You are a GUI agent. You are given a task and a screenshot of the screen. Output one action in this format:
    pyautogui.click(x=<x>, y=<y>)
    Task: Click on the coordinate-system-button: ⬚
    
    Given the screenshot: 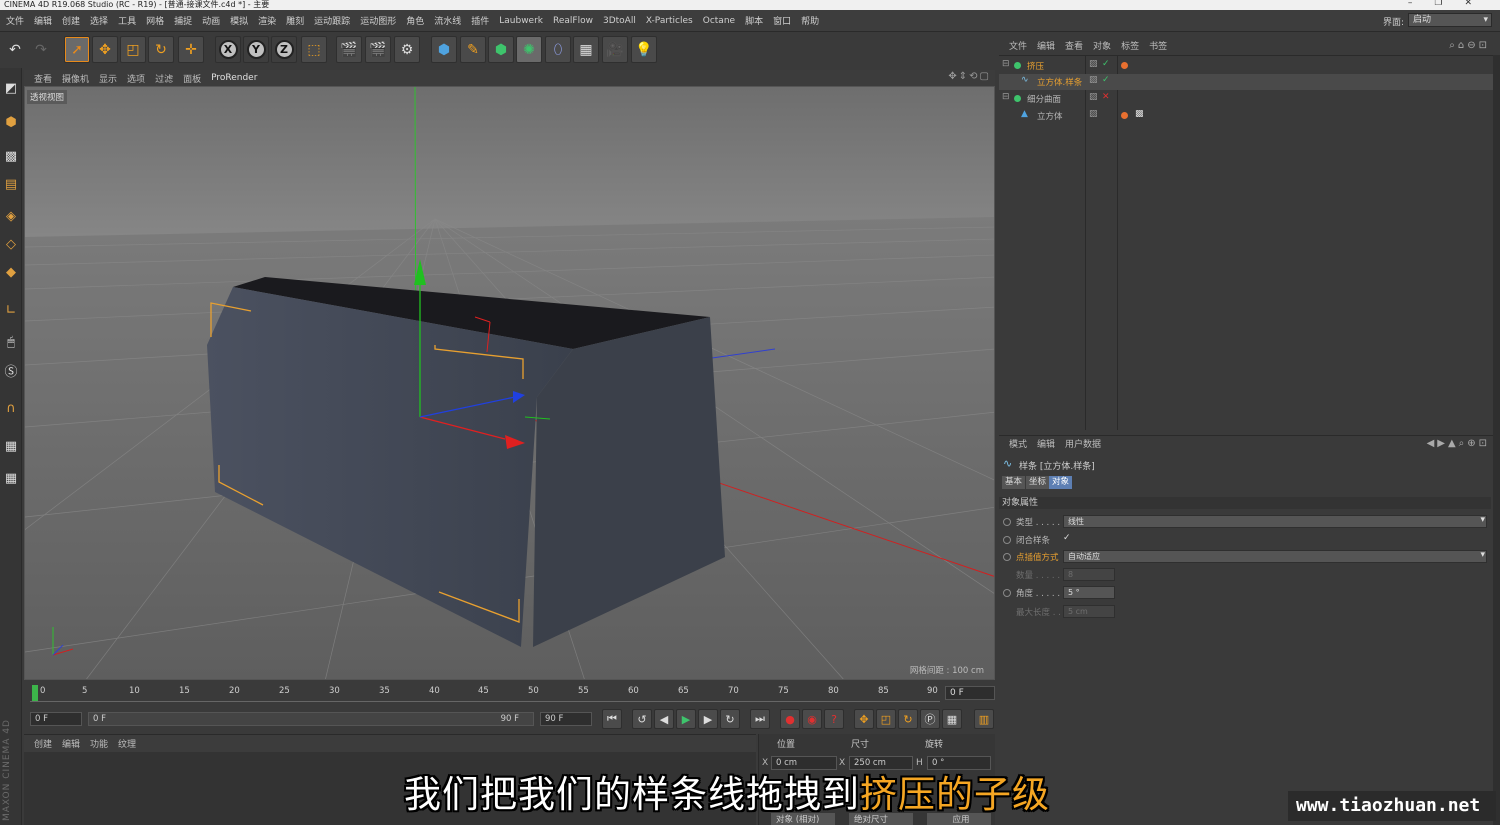 What is the action you would take?
    pyautogui.click(x=314, y=49)
    